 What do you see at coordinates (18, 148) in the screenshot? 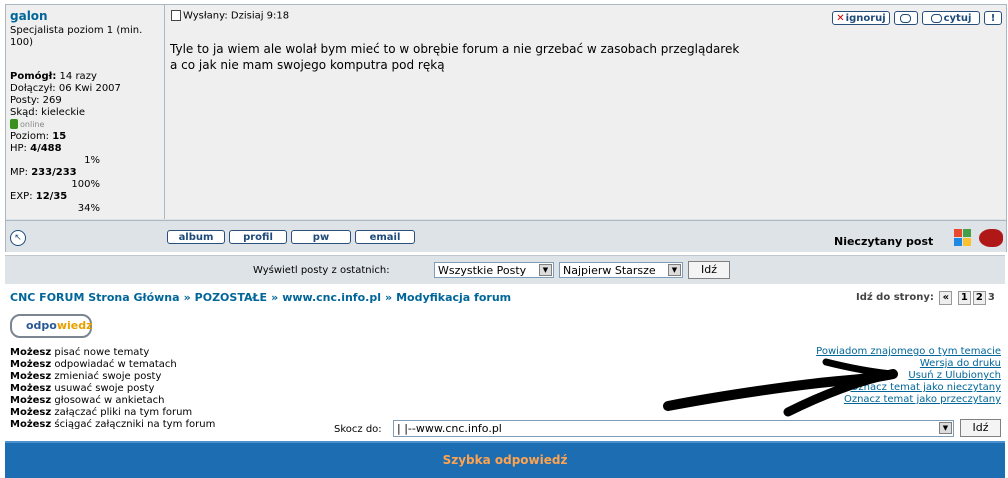
I see `hp-label: HP:` at bounding box center [18, 148].